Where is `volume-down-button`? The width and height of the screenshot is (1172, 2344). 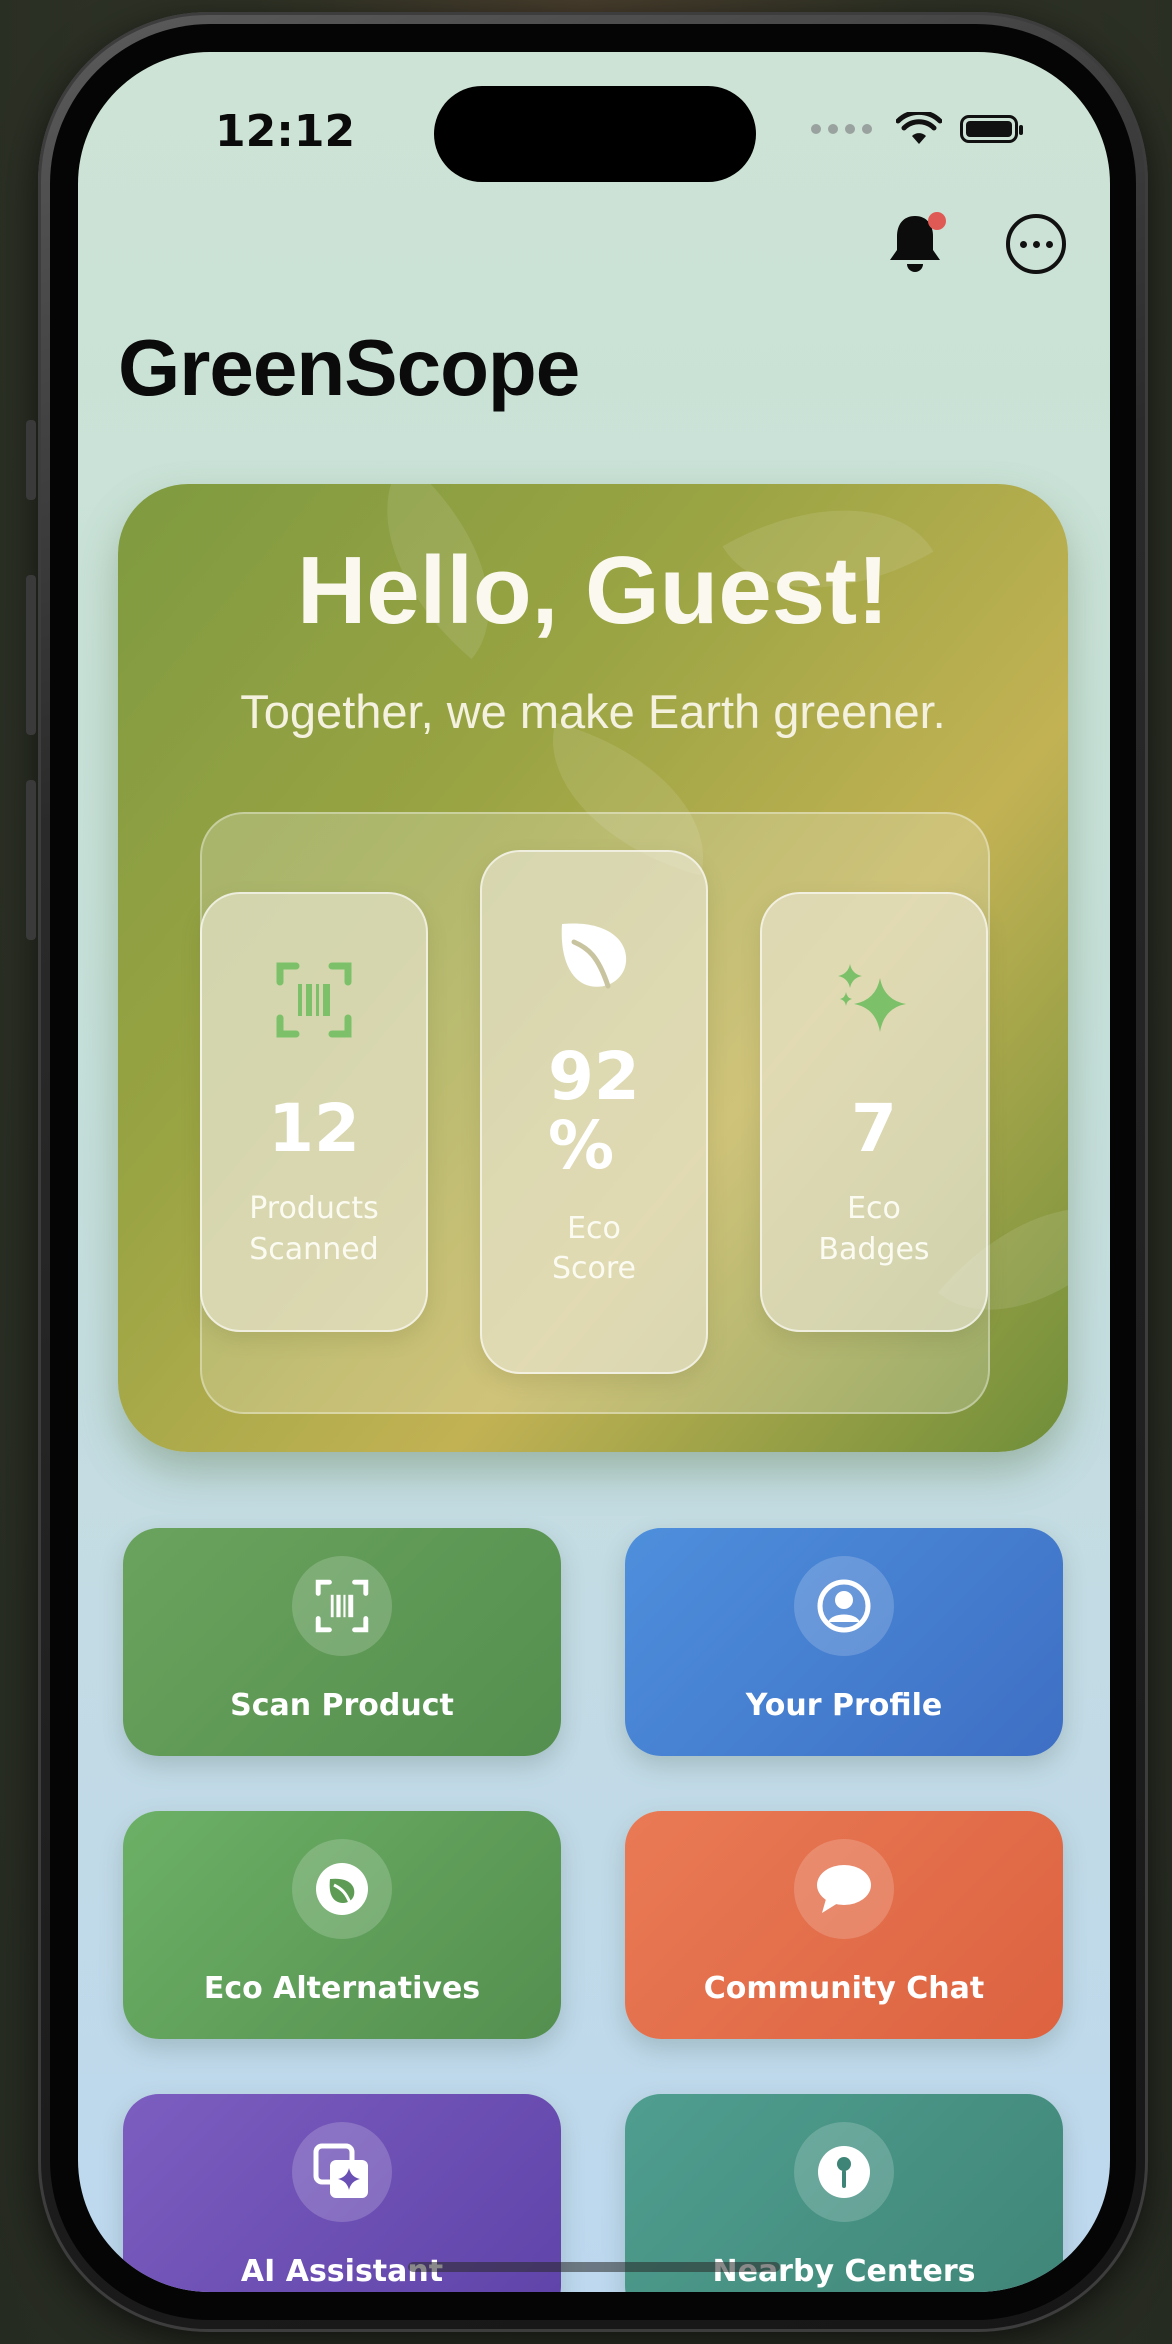
volume-down-button is located at coordinates (31, 860).